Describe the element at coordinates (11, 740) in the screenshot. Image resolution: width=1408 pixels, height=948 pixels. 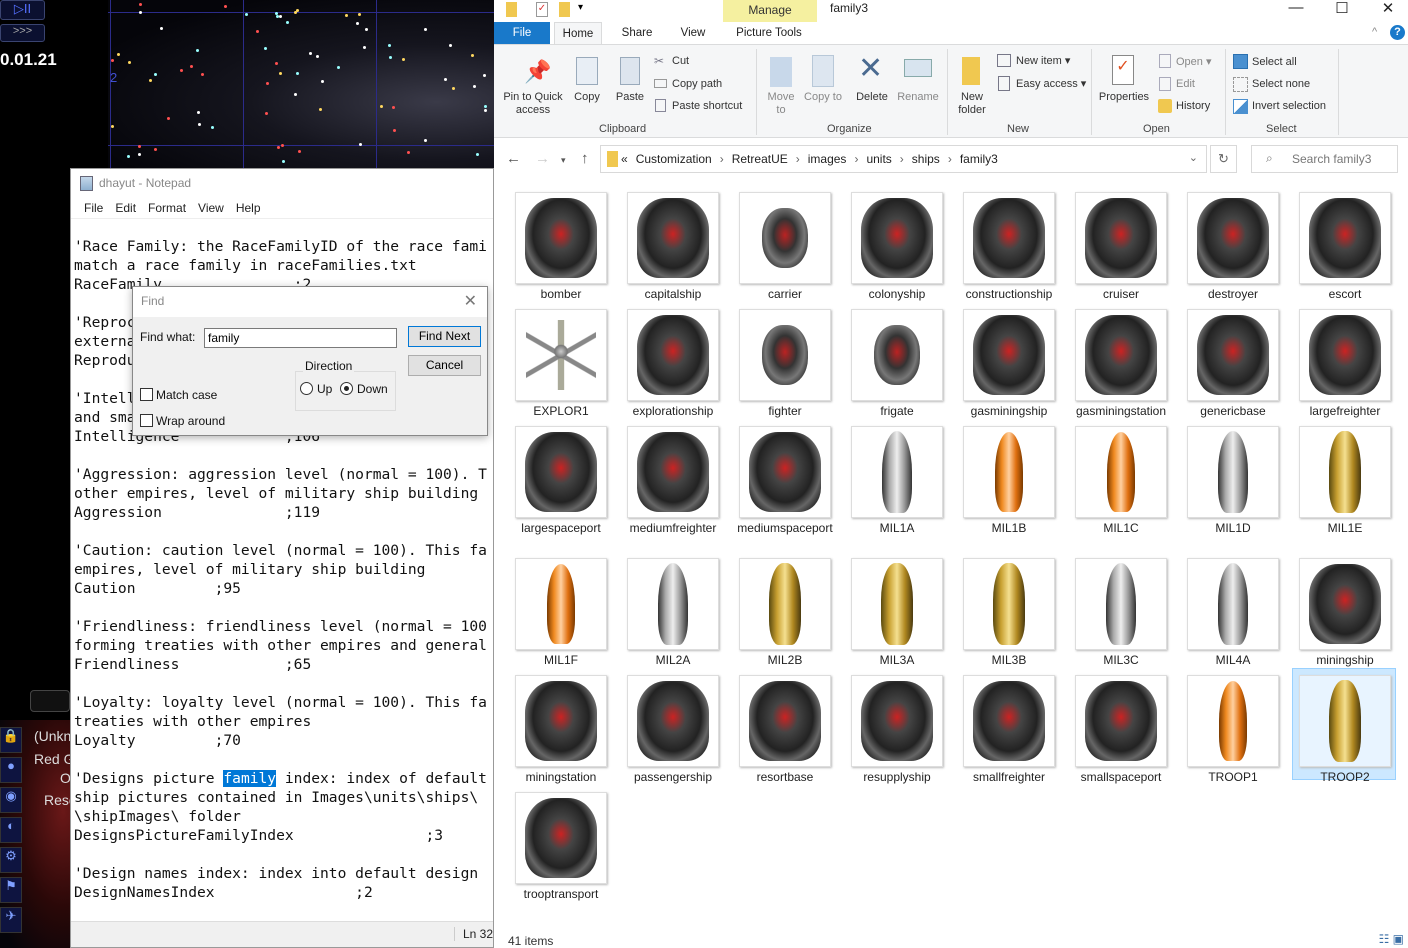
I see `lock-icon: 🔒` at that location.